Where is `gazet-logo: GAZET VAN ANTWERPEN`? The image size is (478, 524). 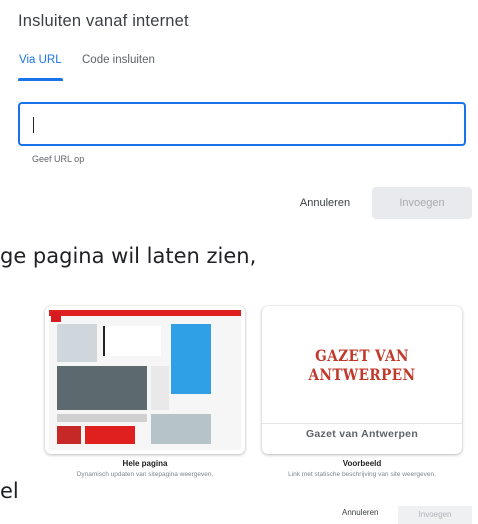
gazet-logo: GAZET VAN ANTWERPEN is located at coordinates (362, 365).